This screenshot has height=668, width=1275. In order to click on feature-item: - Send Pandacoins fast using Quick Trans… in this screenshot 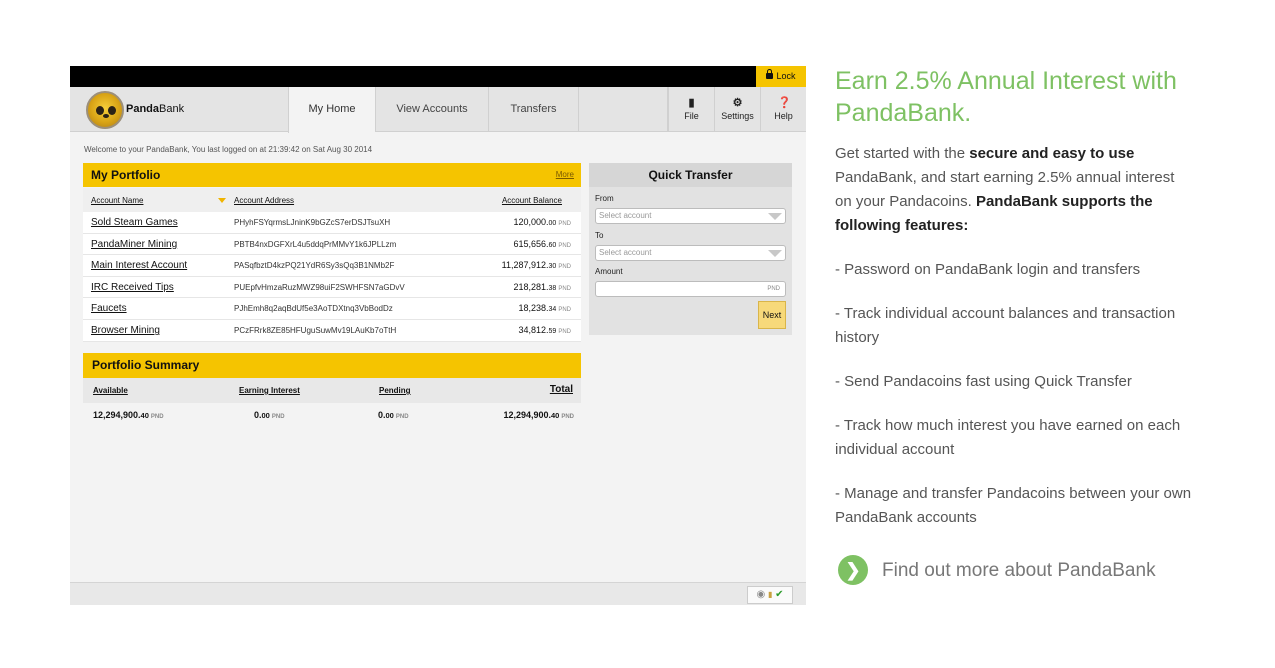, I will do `click(983, 381)`.